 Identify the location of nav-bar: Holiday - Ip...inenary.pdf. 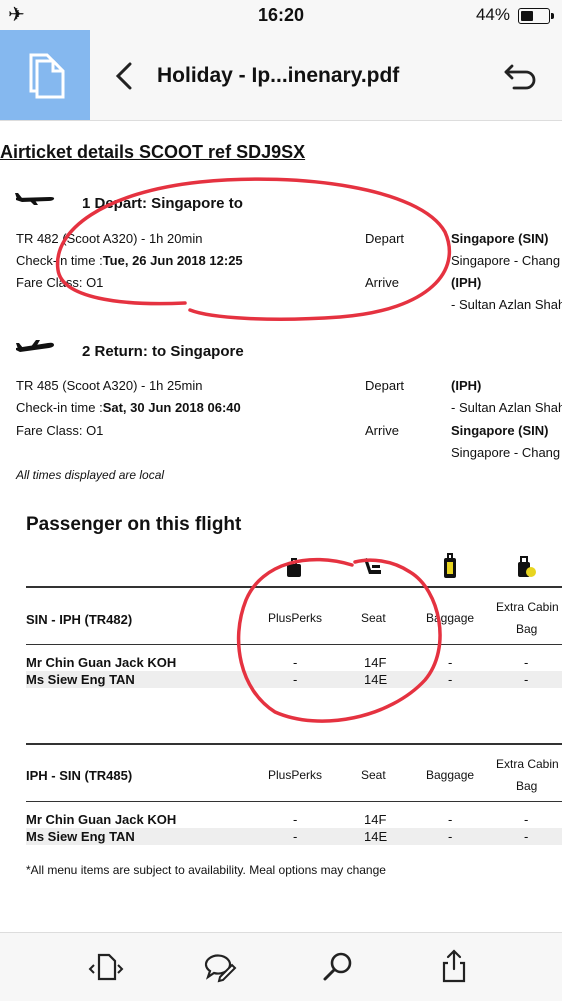
(281, 75).